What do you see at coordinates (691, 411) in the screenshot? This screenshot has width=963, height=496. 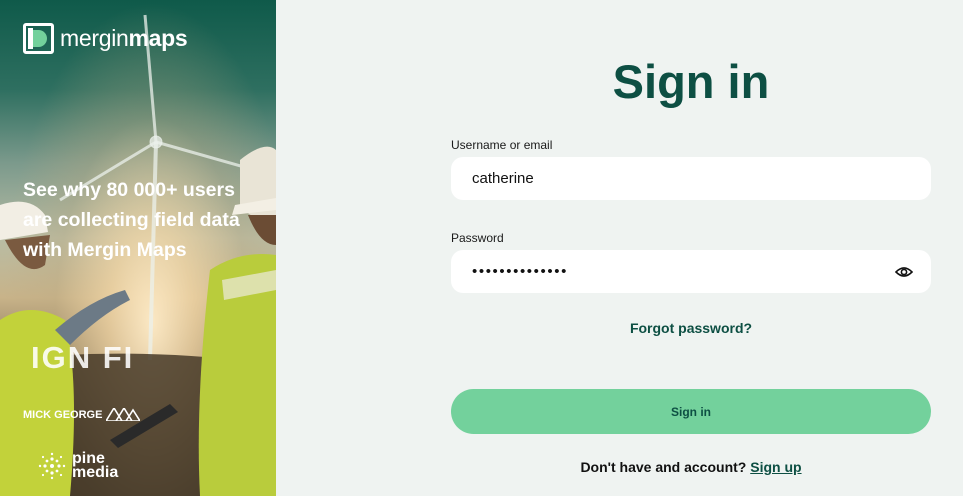 I see `sign-in-button: Sign in` at bounding box center [691, 411].